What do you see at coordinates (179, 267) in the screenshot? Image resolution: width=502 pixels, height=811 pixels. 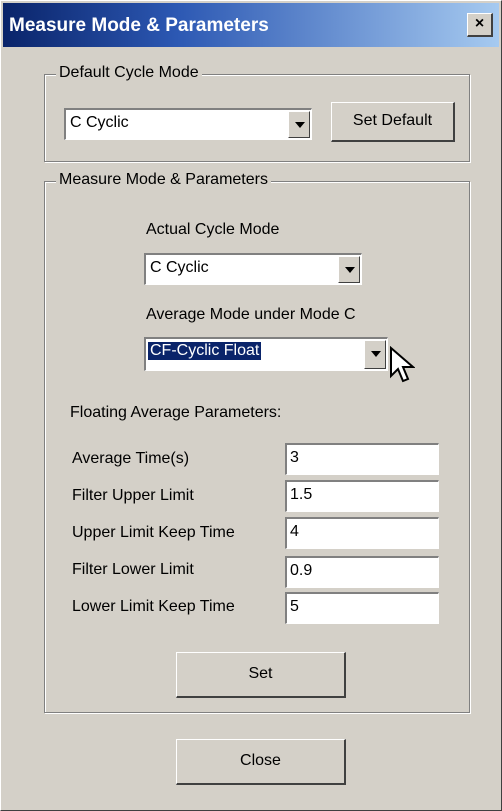 I see `actual-cycle-mode-value: C Cyclic` at bounding box center [179, 267].